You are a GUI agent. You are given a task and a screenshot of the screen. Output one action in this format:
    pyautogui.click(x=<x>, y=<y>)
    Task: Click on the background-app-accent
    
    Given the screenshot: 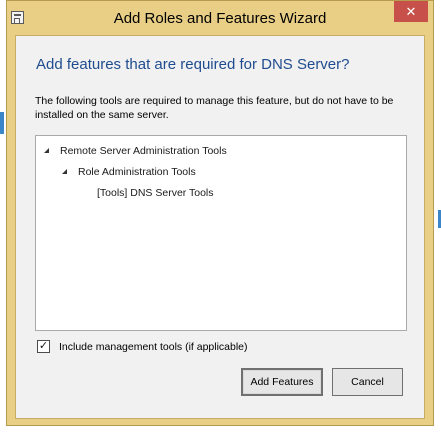 What is the action you would take?
    pyautogui.click(x=2, y=123)
    